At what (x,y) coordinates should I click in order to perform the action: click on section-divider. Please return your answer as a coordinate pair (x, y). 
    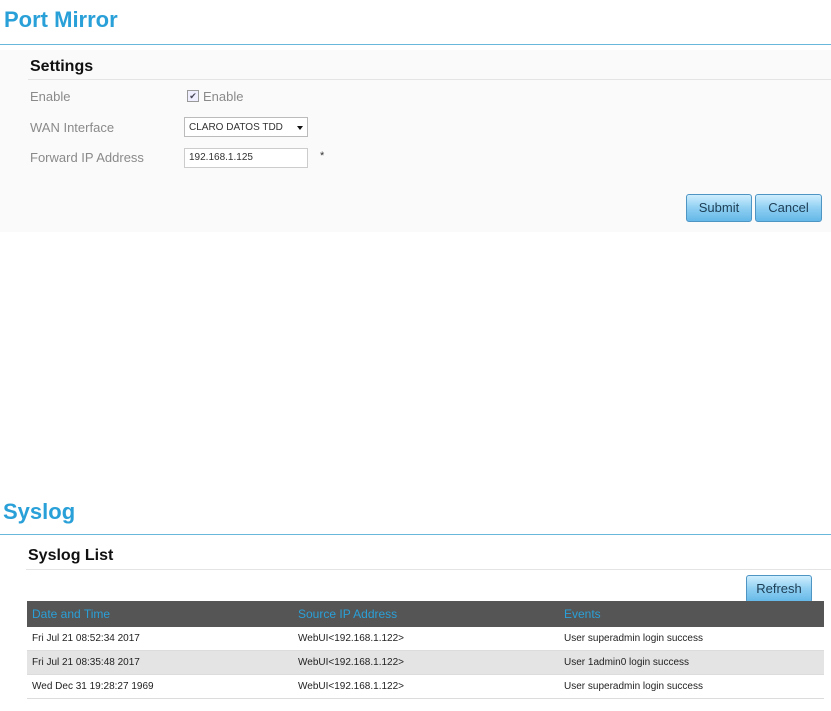
    Looking at the image, I should click on (429, 79).